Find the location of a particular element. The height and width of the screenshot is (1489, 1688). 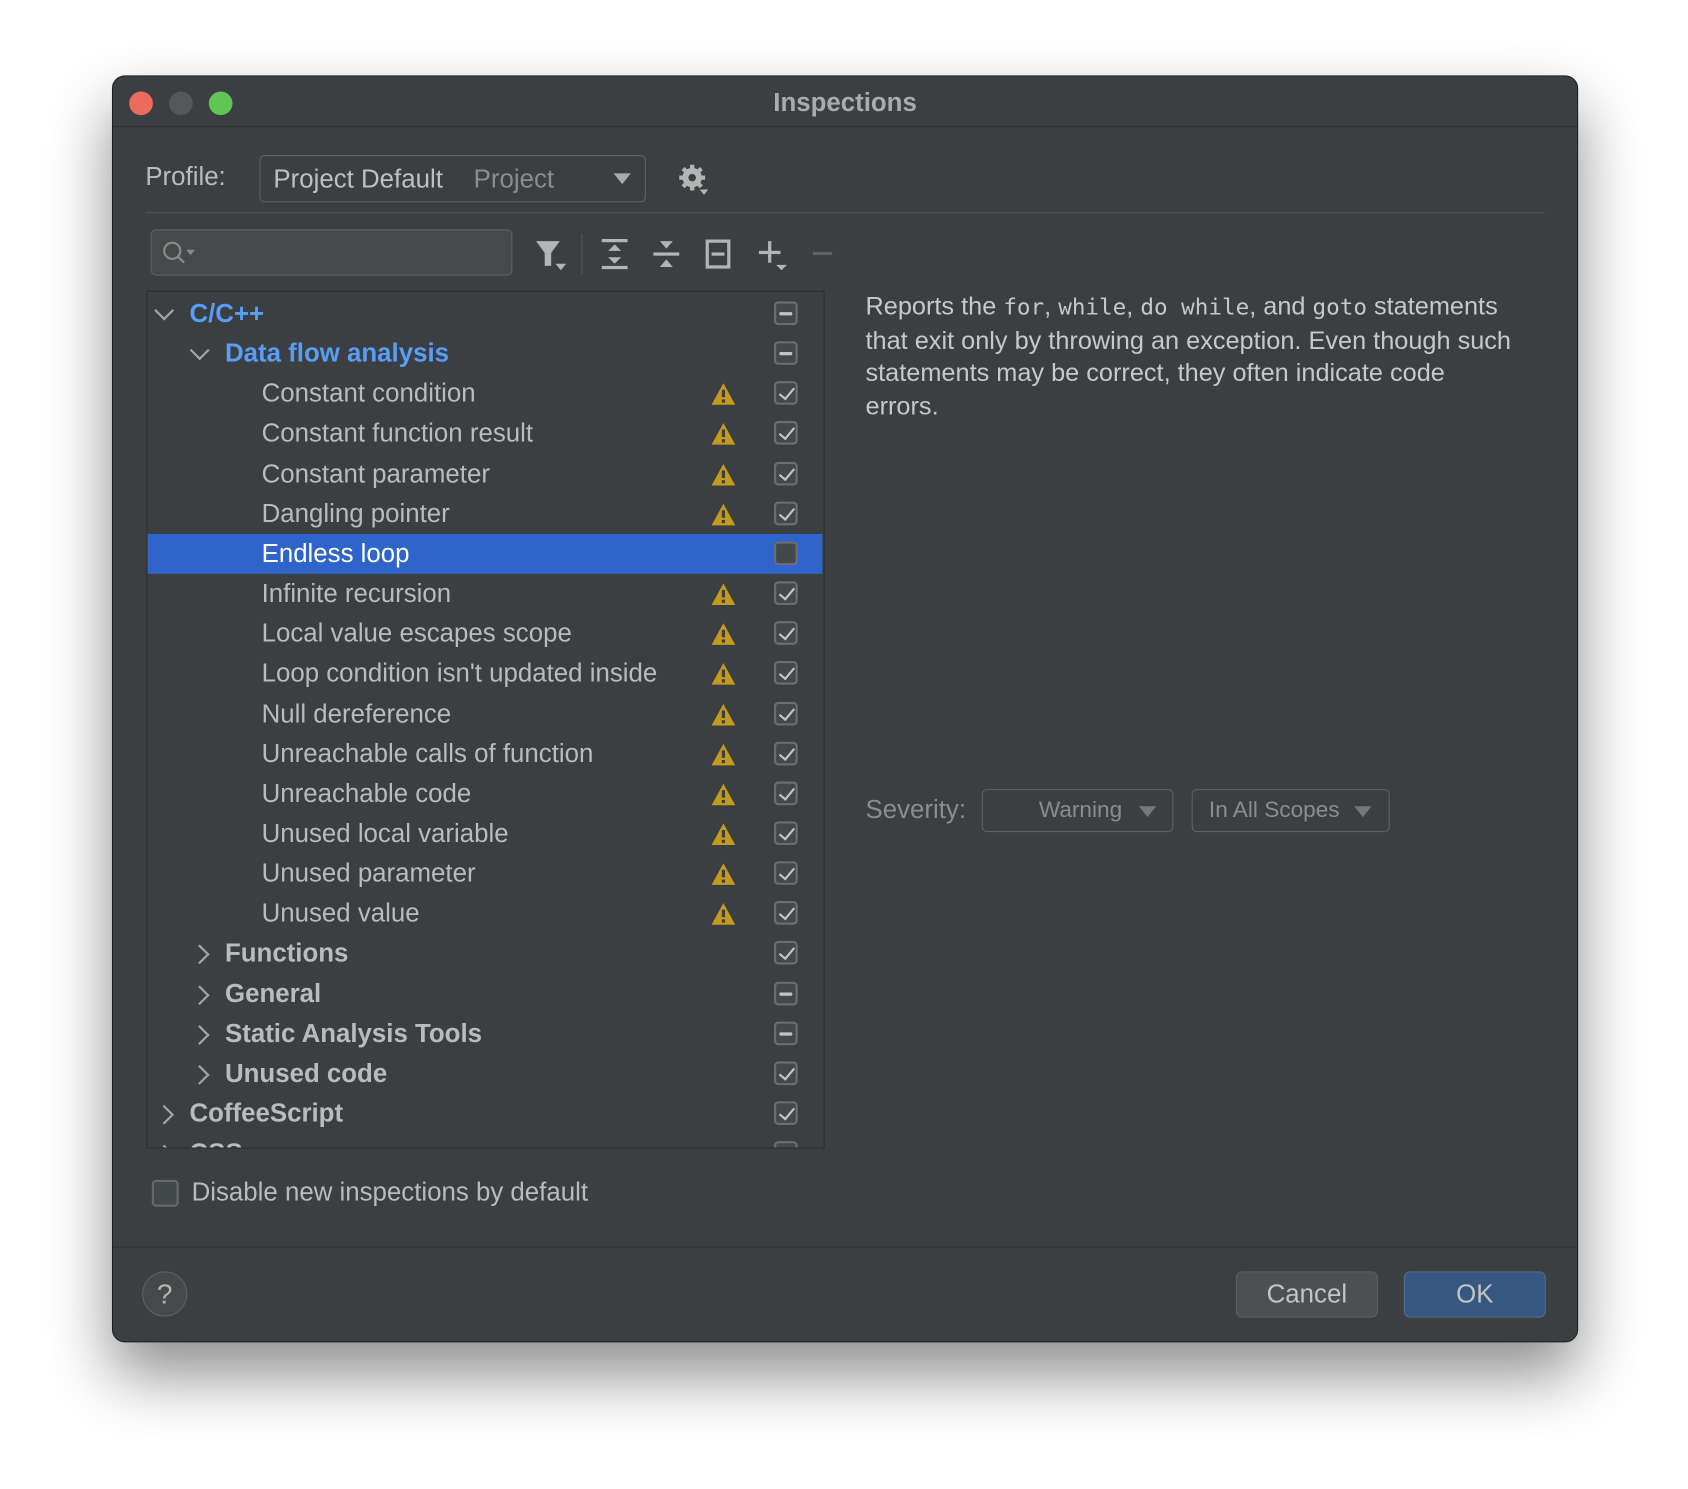

tree-row: Constant parameter is located at coordinates (484, 474).